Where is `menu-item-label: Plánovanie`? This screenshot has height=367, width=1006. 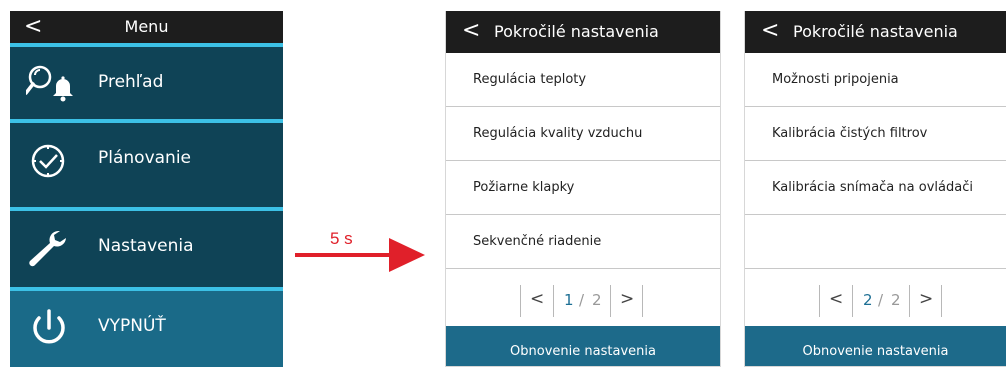 menu-item-label: Plánovanie is located at coordinates (145, 158).